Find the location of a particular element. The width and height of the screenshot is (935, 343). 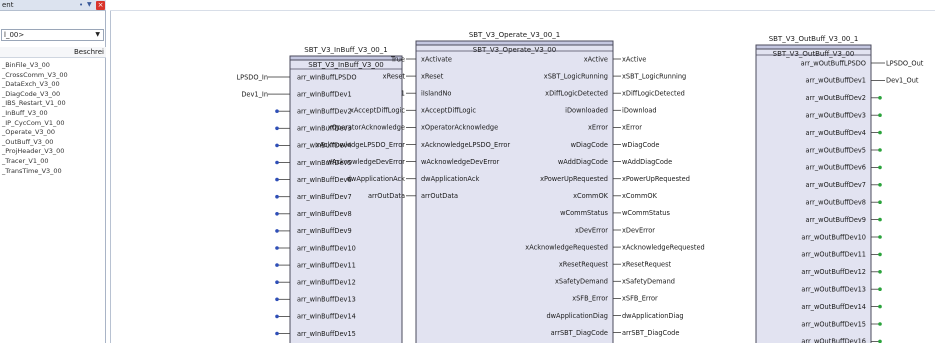

variable-label: xCommOK is located at coordinates (640, 196).